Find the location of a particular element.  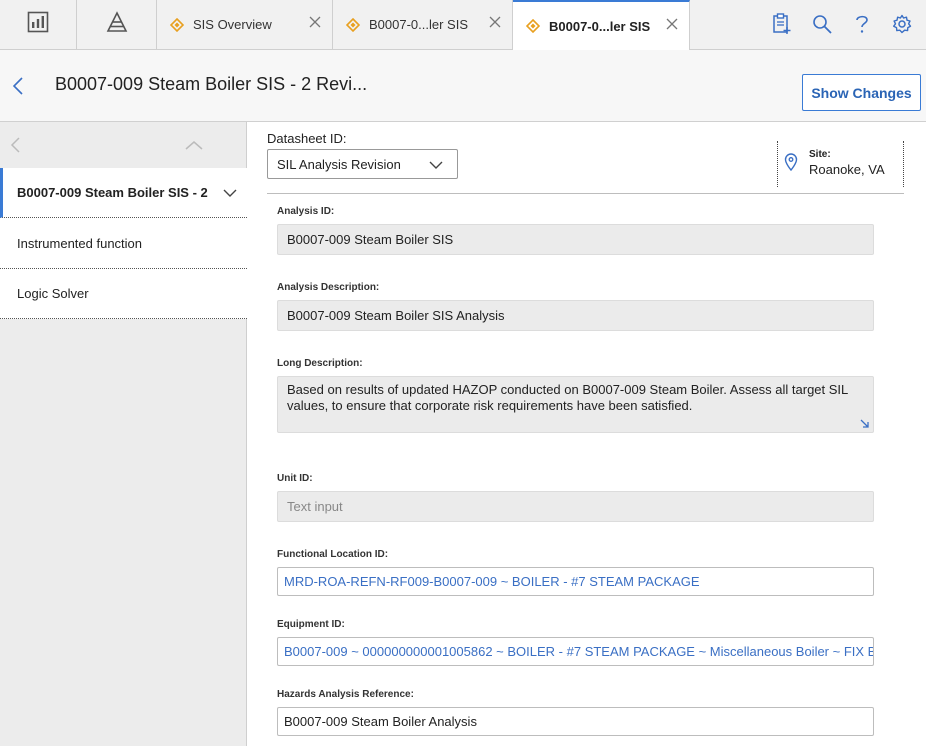

analysis-id-field: B0007-009 Steam Boiler SIS is located at coordinates (575, 239).